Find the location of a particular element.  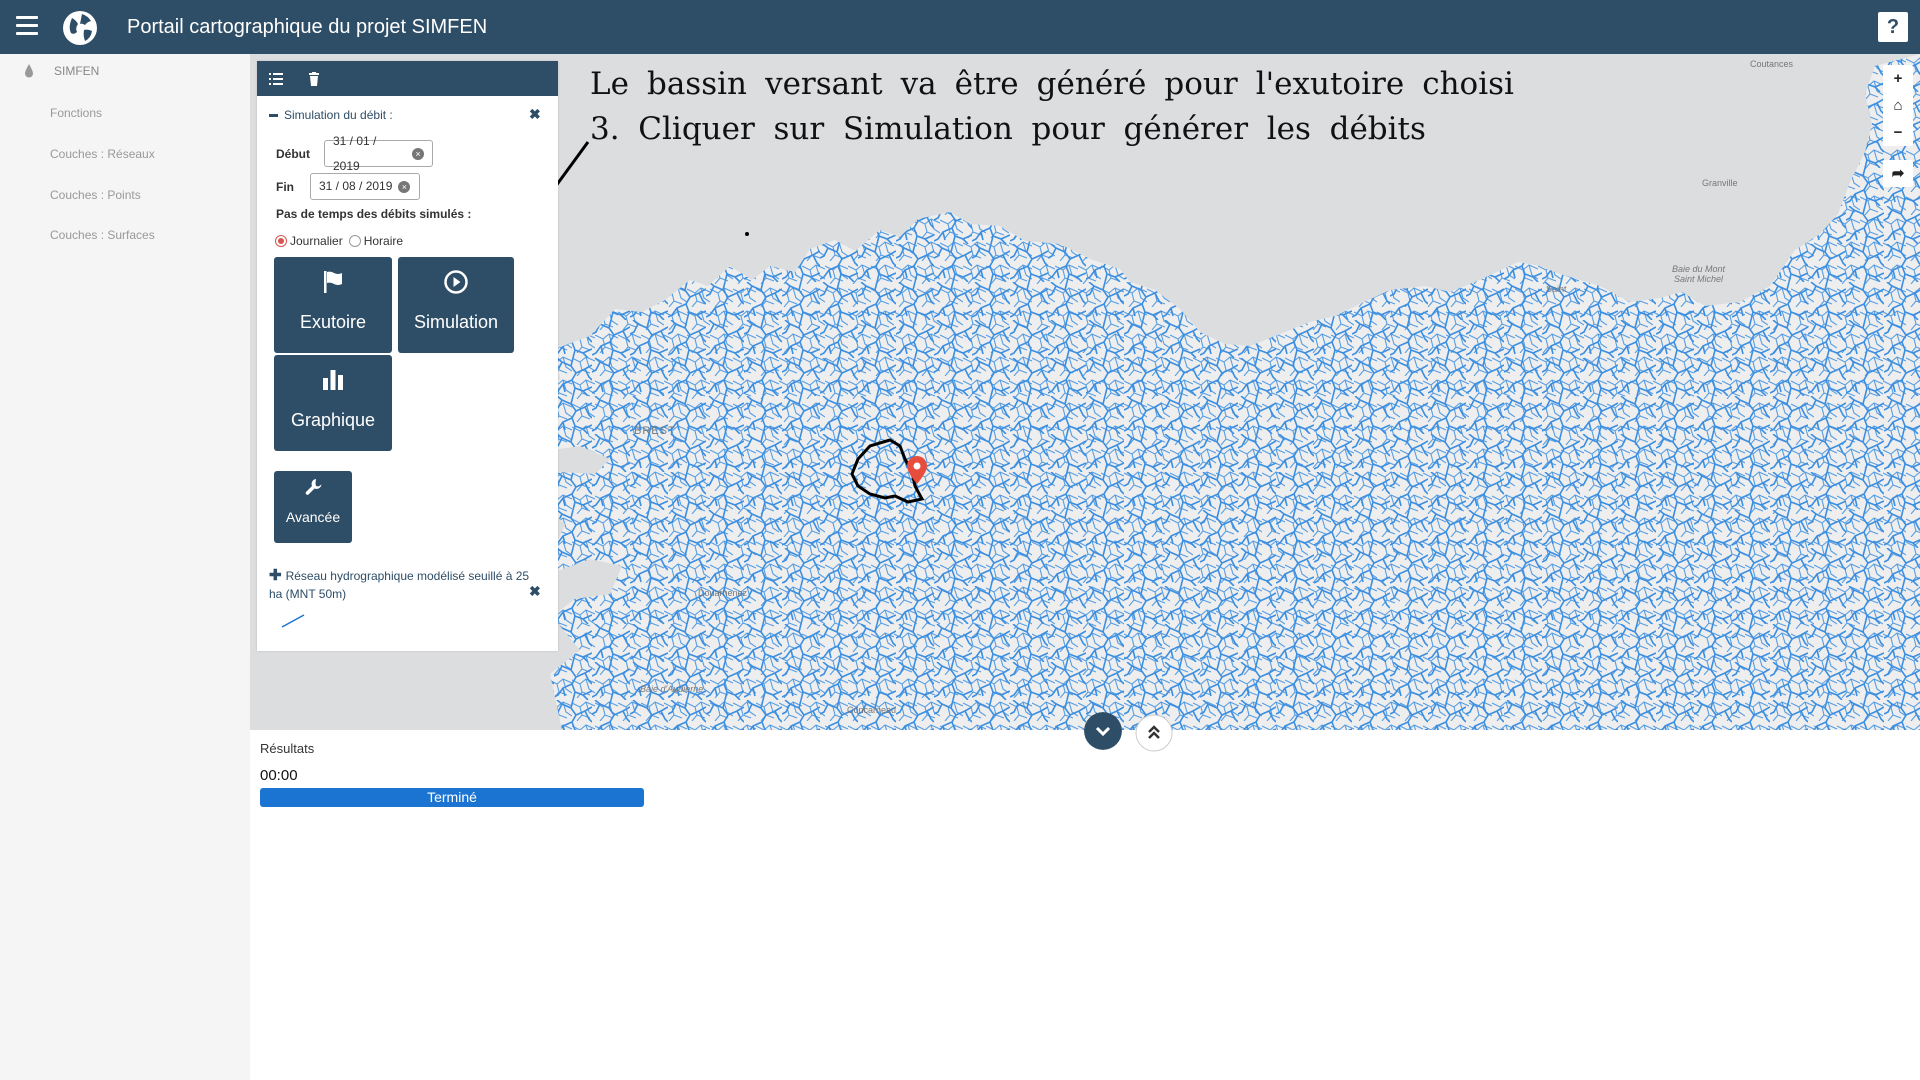

annotation-word: être is located at coordinates (986, 84).